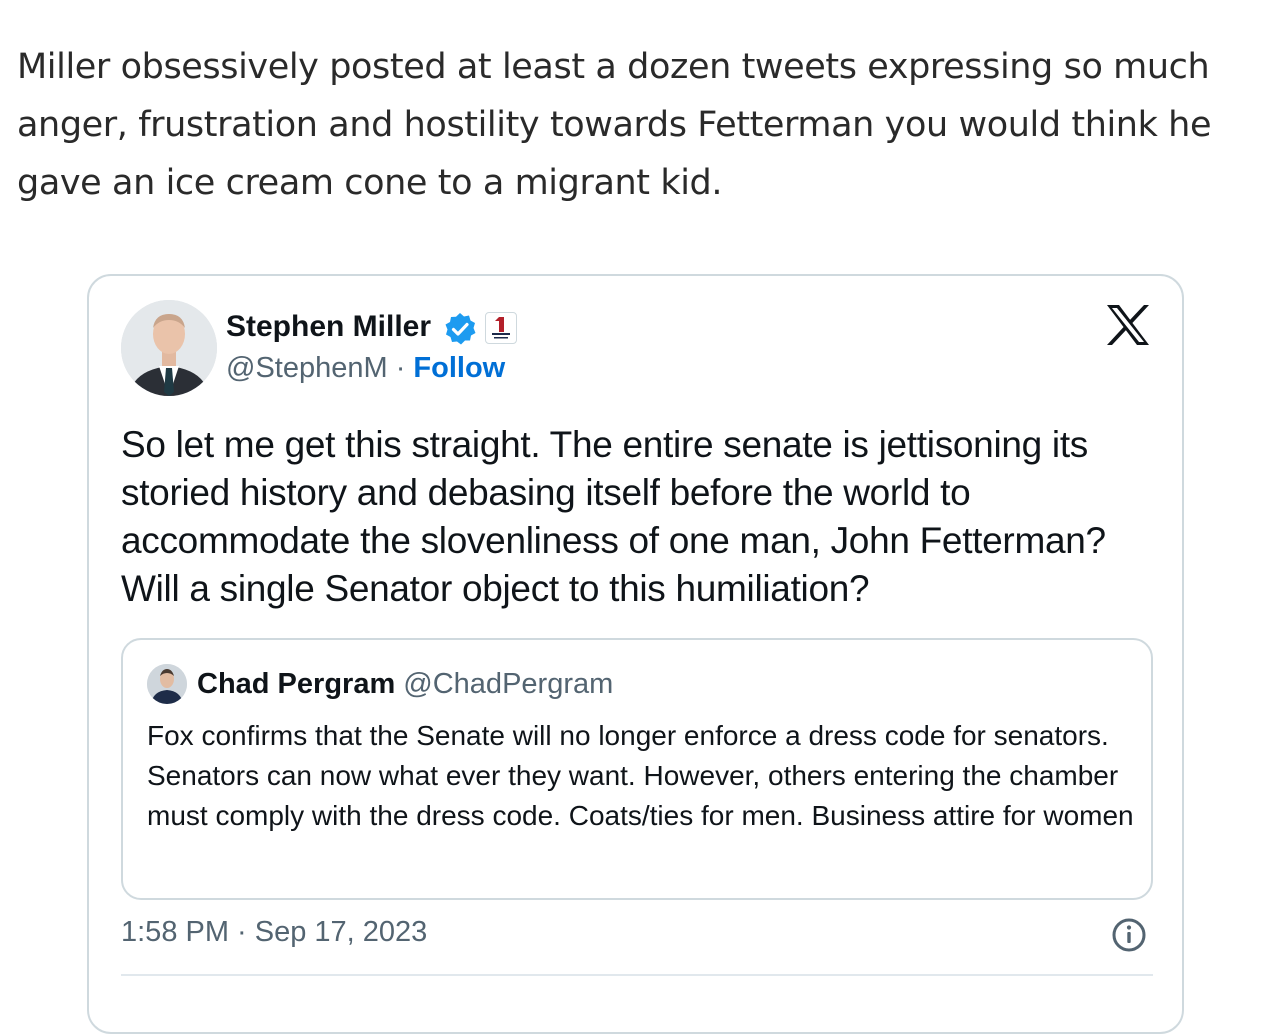 Image resolution: width=1274 pixels, height=1034 pixels. What do you see at coordinates (508, 684) in the screenshot?
I see `quoted-author-handle: @ChadPergram` at bounding box center [508, 684].